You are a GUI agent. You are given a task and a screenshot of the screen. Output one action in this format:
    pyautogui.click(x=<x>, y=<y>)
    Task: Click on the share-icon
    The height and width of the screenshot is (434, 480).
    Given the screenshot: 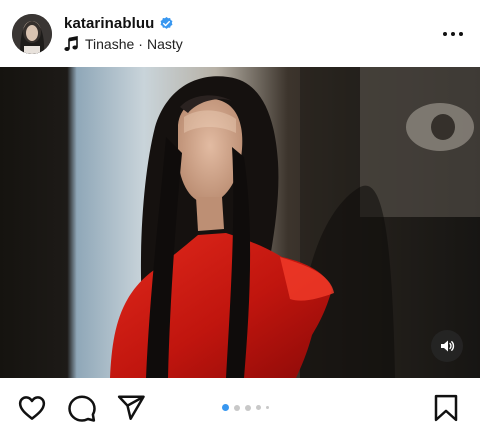 What is the action you would take?
    pyautogui.click(x=131, y=408)
    